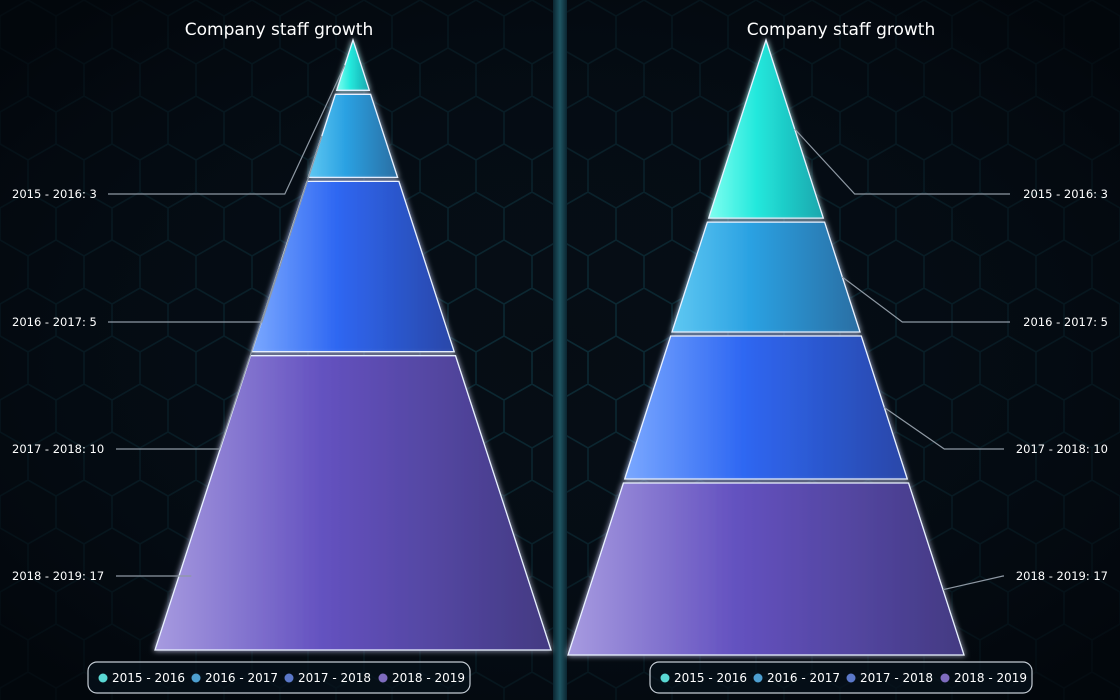 The height and width of the screenshot is (700, 1120). I want to click on panel-divider, so click(560, 350).